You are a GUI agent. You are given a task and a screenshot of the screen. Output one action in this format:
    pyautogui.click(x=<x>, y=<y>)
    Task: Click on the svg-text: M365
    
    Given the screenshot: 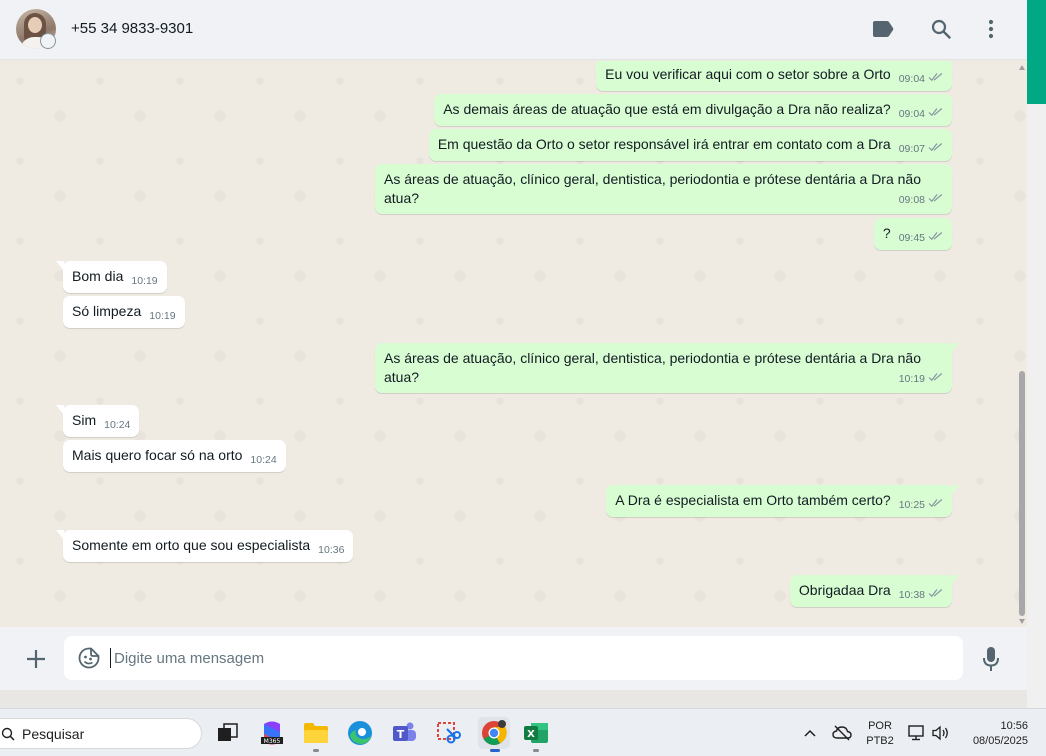 What is the action you would take?
    pyautogui.click(x=272, y=741)
    